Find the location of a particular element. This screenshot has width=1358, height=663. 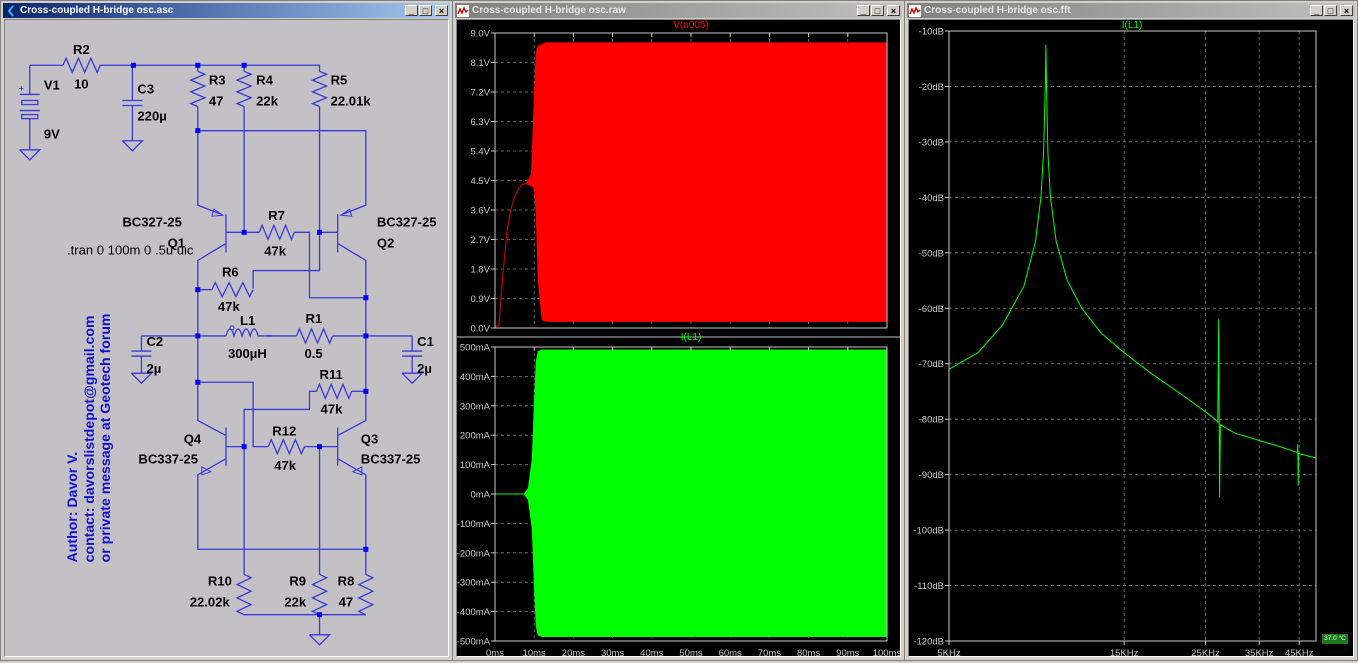

R2-name: R2 is located at coordinates (81, 49).